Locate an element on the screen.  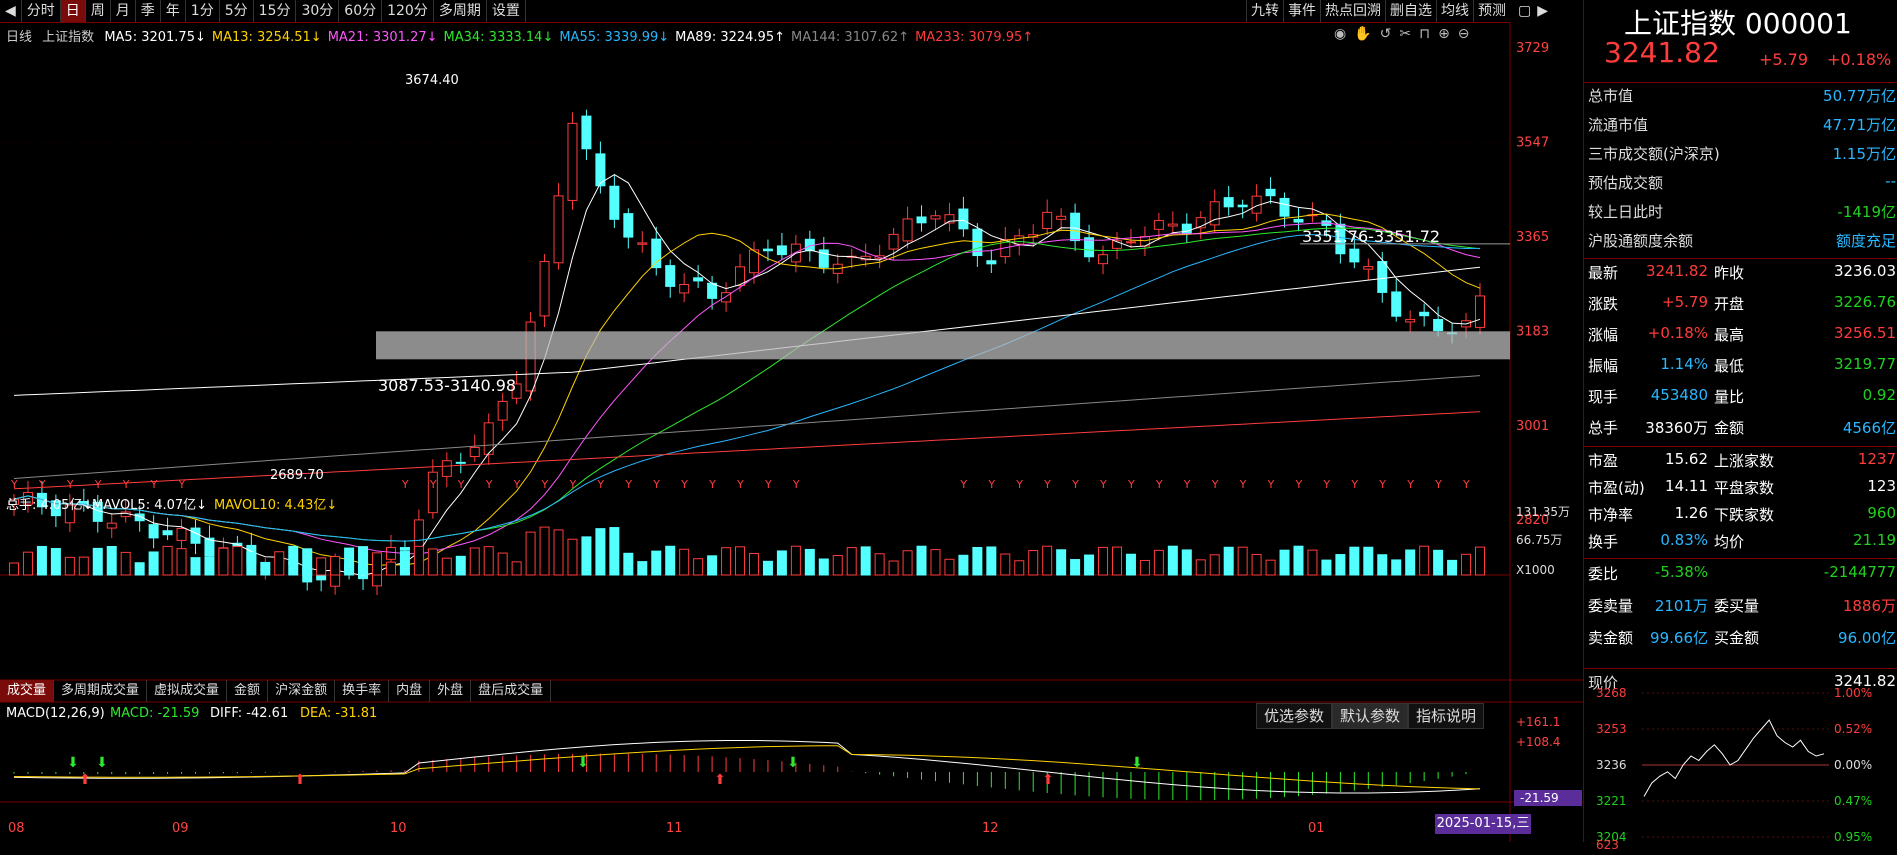
indicator-tab: 沪深金额 is located at coordinates (302, 691).